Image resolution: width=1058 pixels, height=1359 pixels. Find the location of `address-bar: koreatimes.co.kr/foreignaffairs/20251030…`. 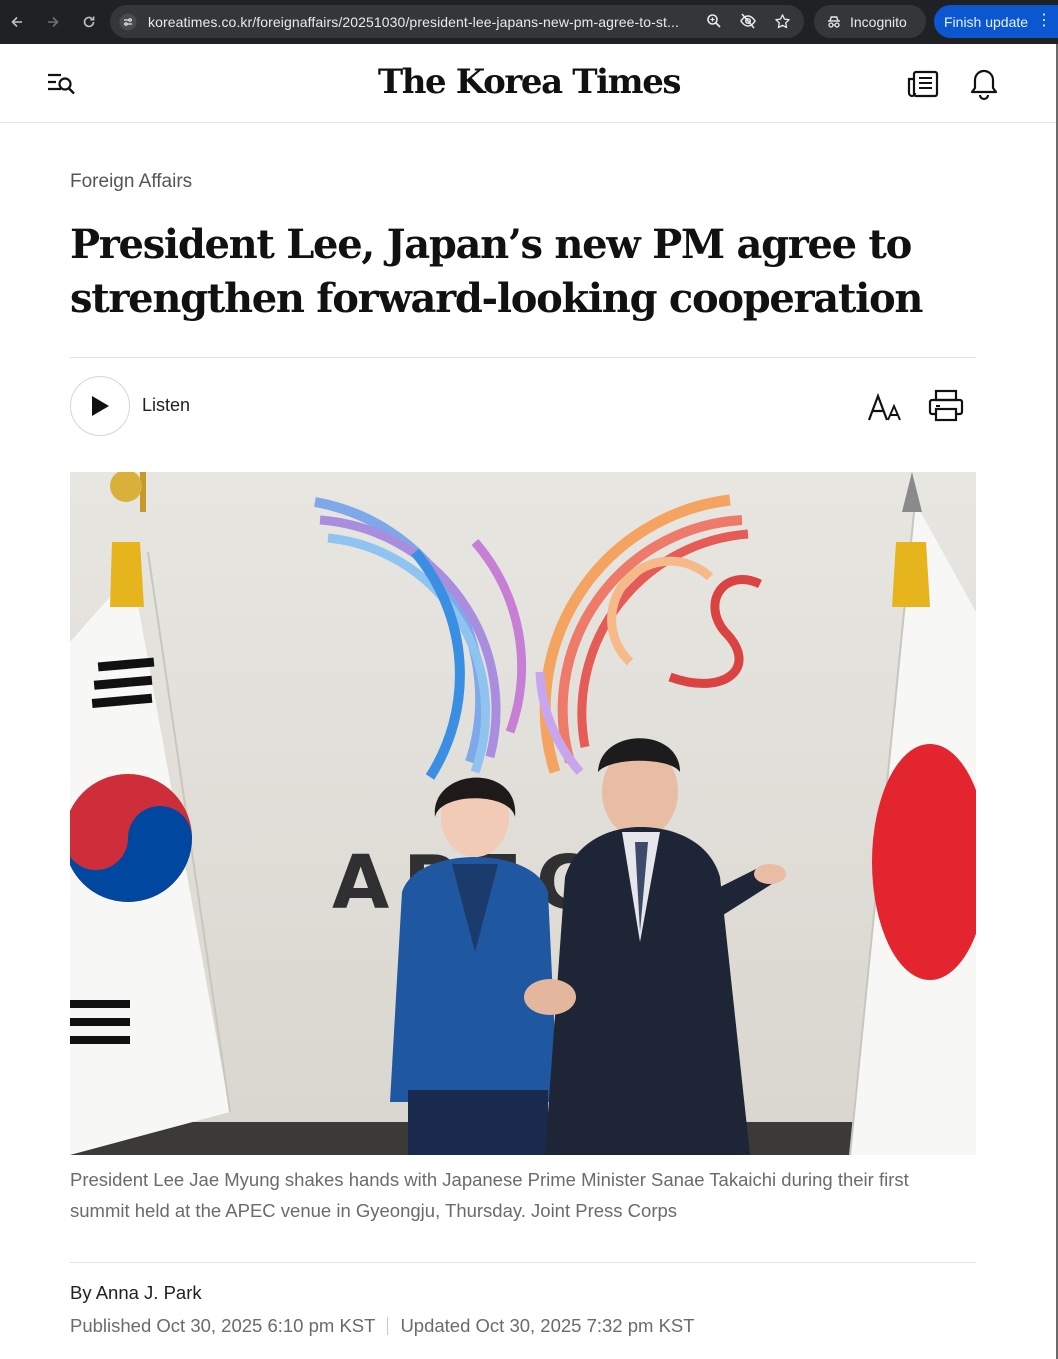

address-bar: koreatimes.co.kr/foreignaffairs/20251030… is located at coordinates (457, 21).